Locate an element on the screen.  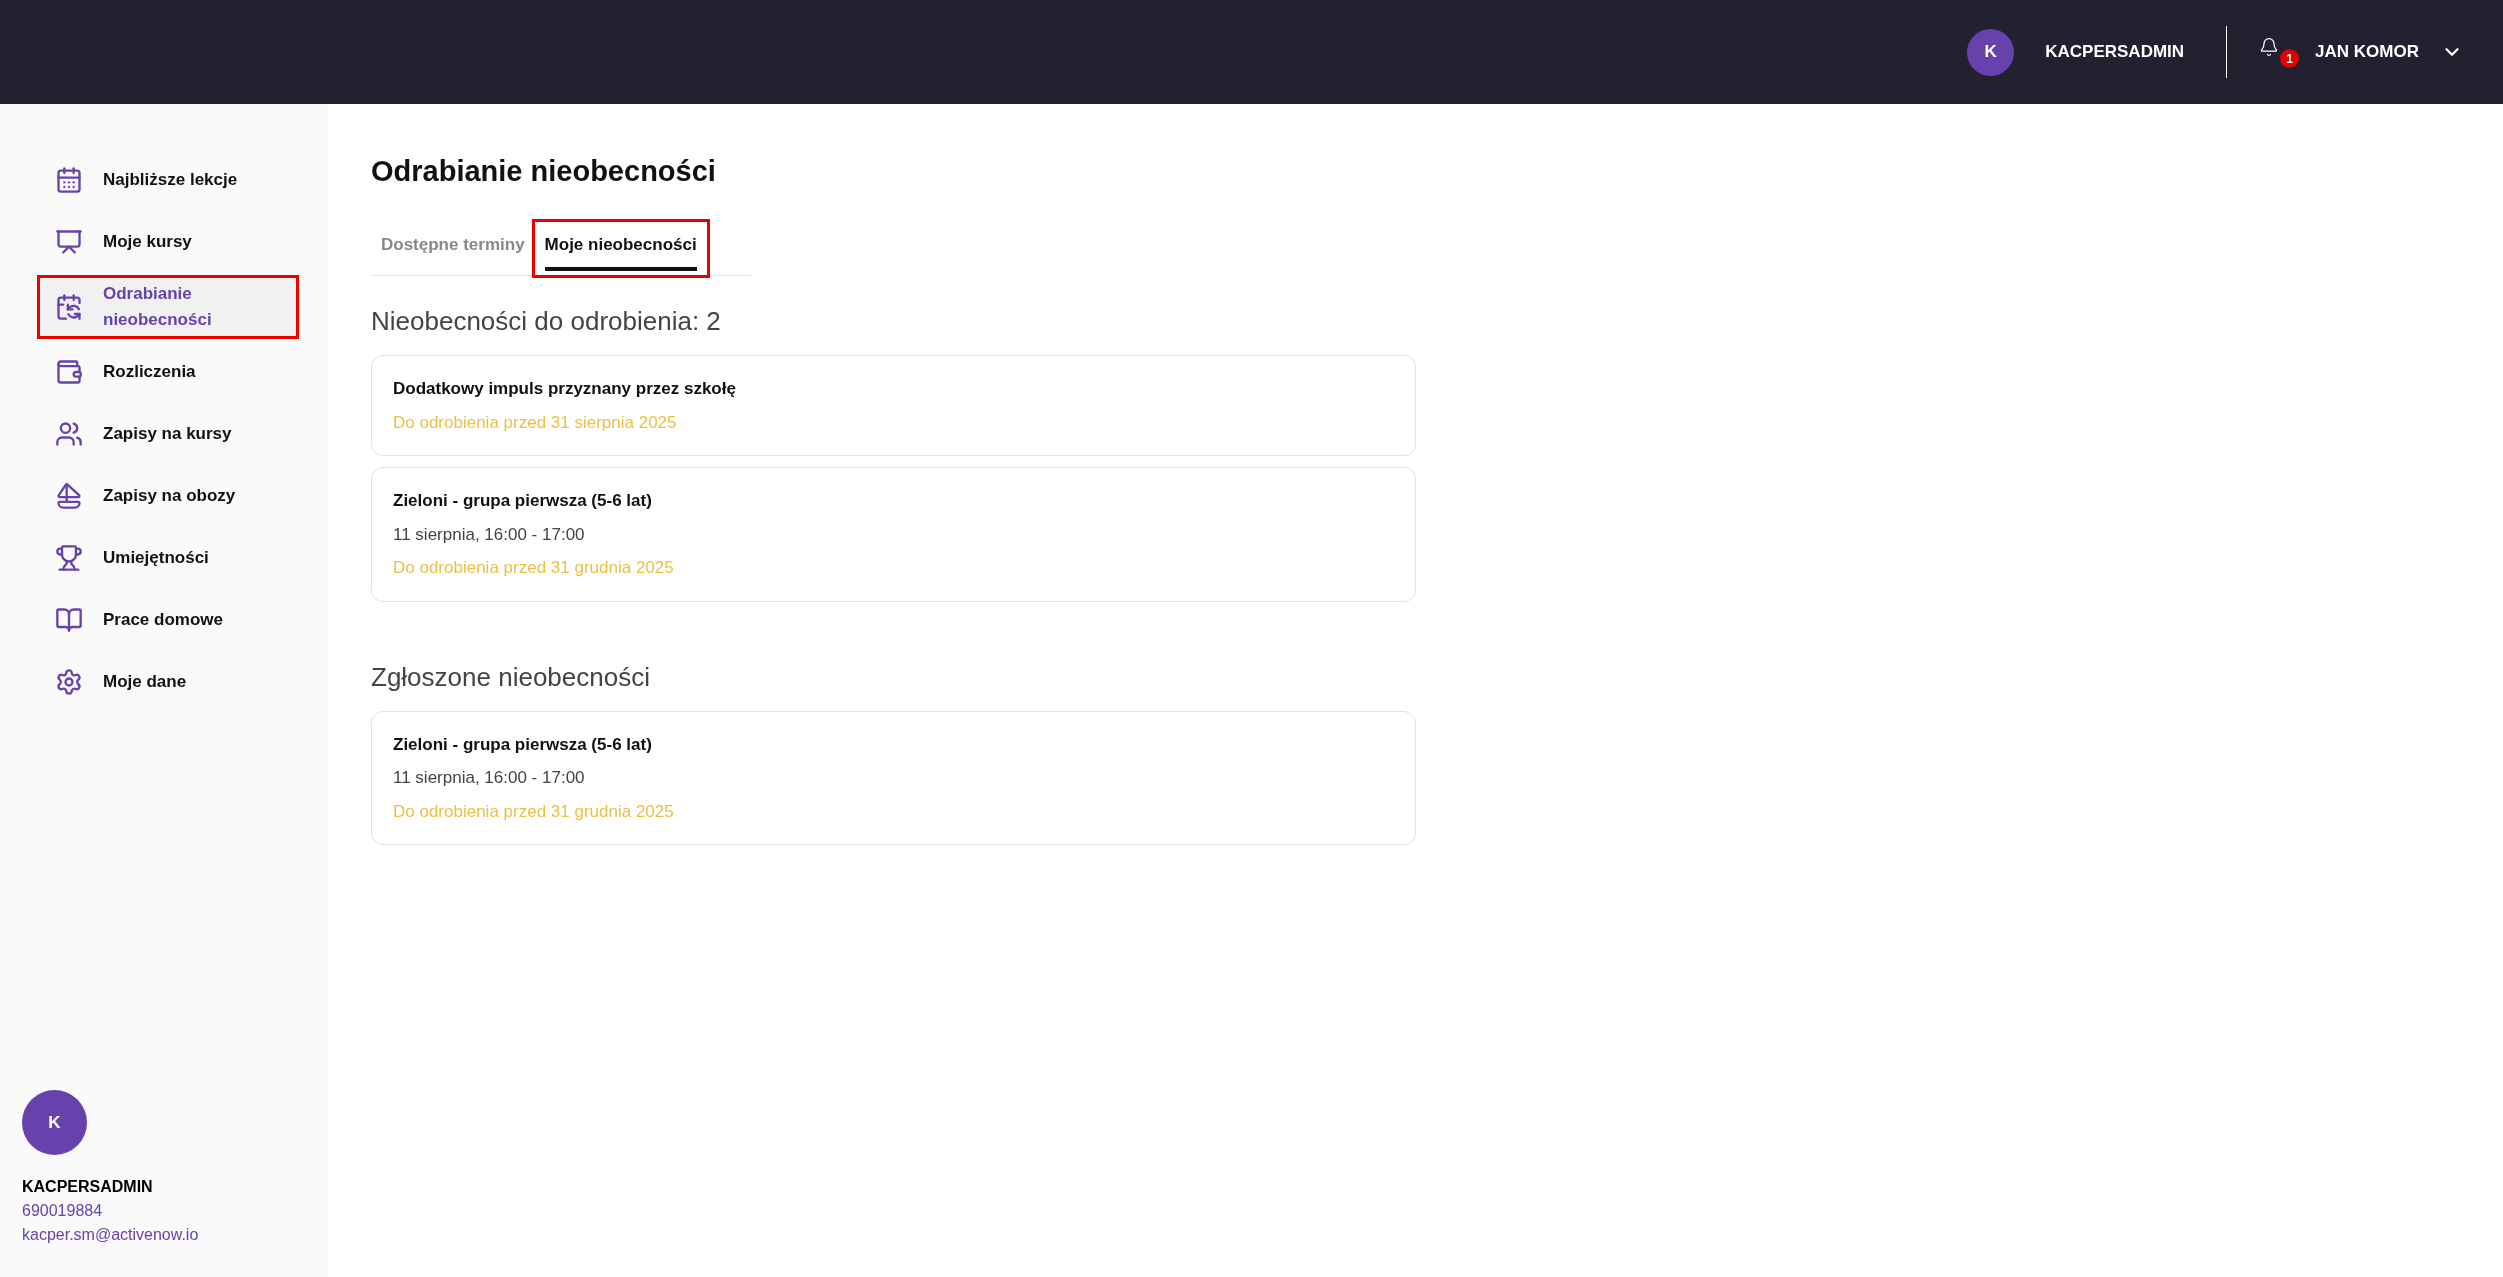
sidebar-item: Moje kursy is located at coordinates (168, 242).